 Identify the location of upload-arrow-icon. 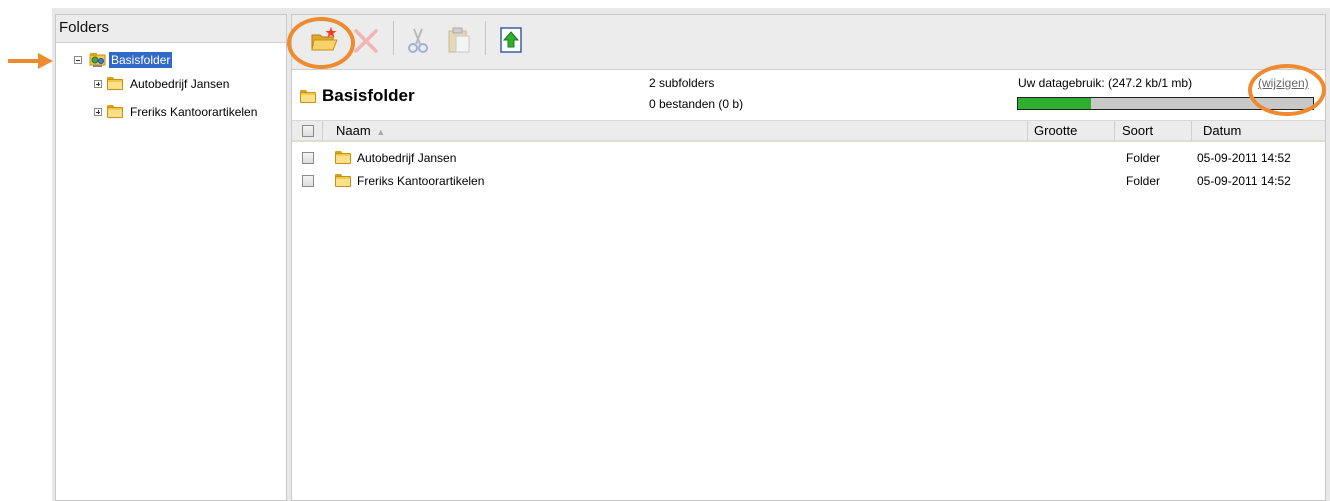
(511, 40).